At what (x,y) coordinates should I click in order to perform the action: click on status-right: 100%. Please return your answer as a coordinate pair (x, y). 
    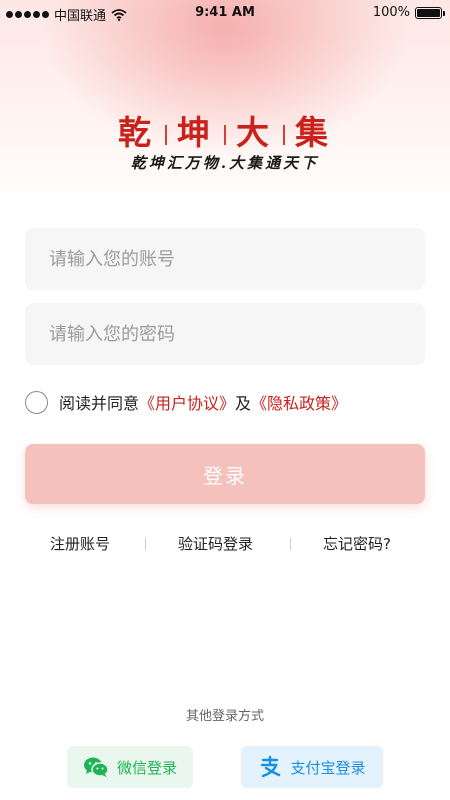
    Looking at the image, I should click on (408, 12).